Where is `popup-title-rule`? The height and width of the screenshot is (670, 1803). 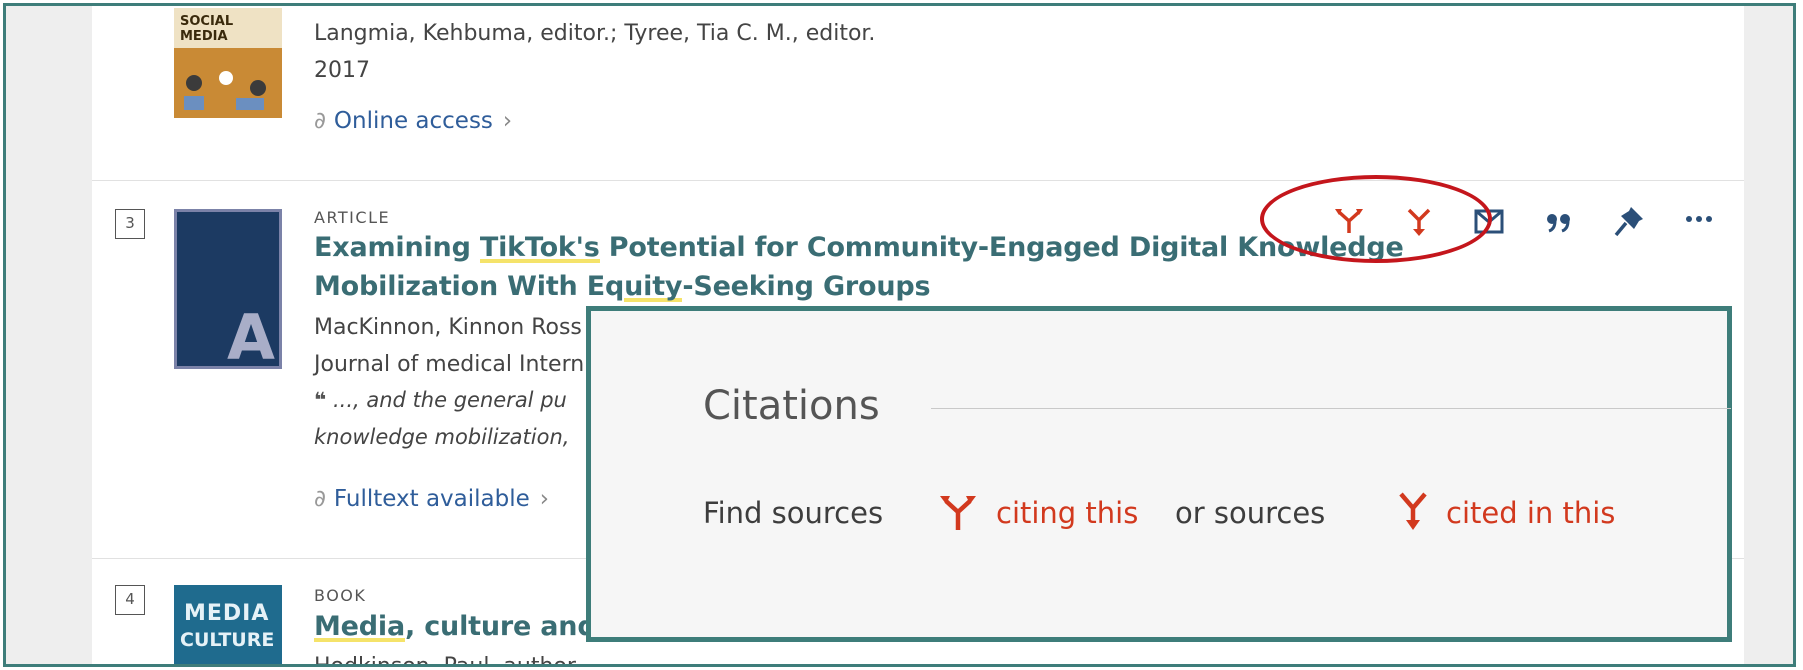 popup-title-rule is located at coordinates (1331, 408).